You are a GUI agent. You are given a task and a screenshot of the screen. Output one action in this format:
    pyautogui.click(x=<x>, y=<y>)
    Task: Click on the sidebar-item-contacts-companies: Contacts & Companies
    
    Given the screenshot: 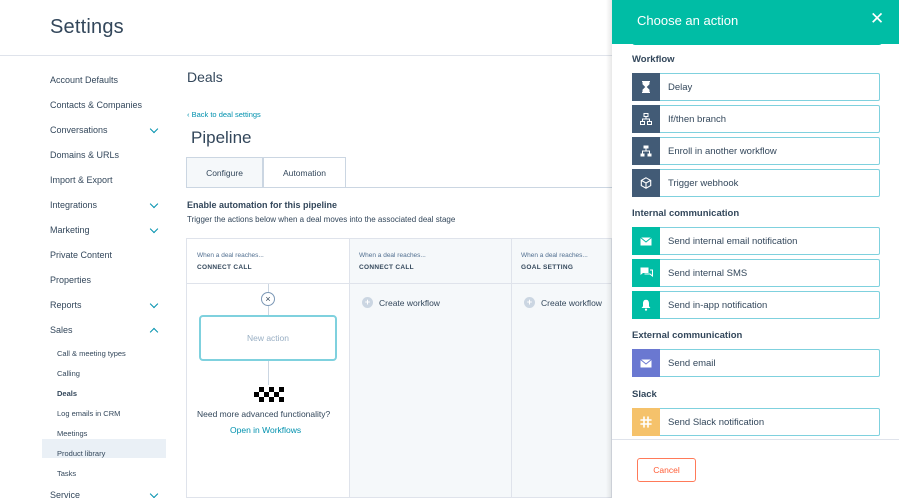 What is the action you would take?
    pyautogui.click(x=105, y=105)
    